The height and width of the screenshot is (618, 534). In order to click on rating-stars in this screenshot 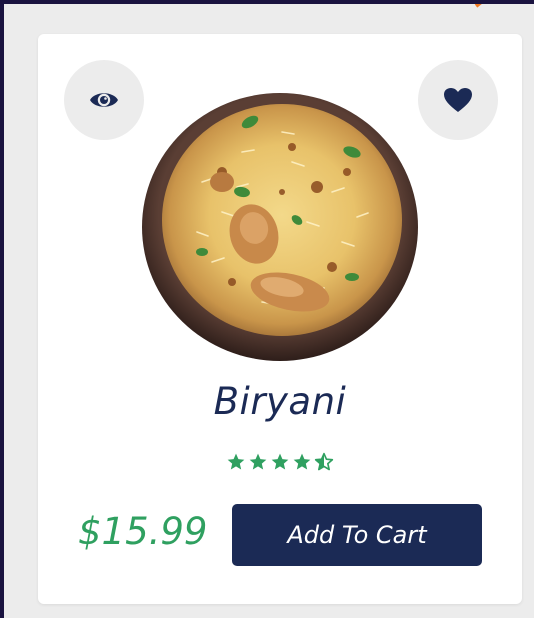, I will do `click(280, 462)`.